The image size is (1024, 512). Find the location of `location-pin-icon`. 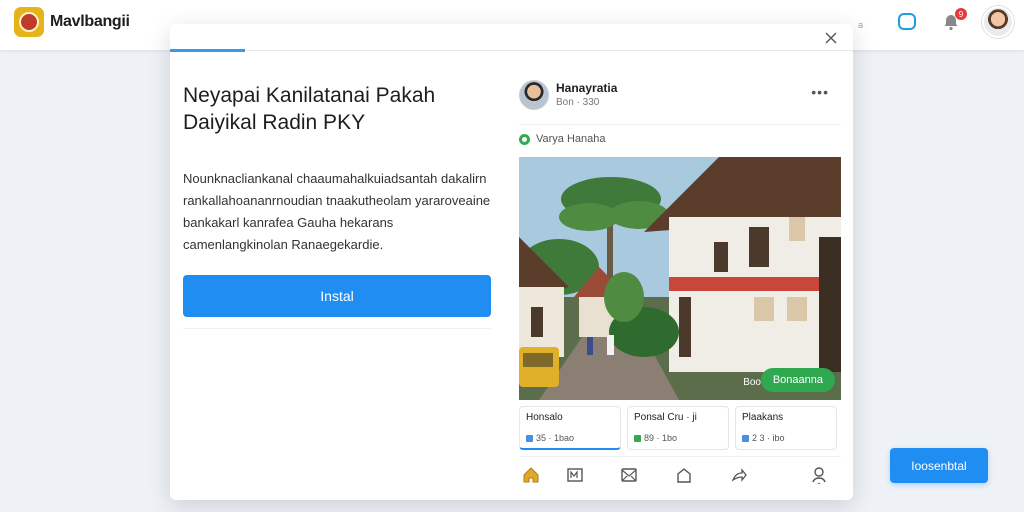

location-pin-icon is located at coordinates (524, 139).